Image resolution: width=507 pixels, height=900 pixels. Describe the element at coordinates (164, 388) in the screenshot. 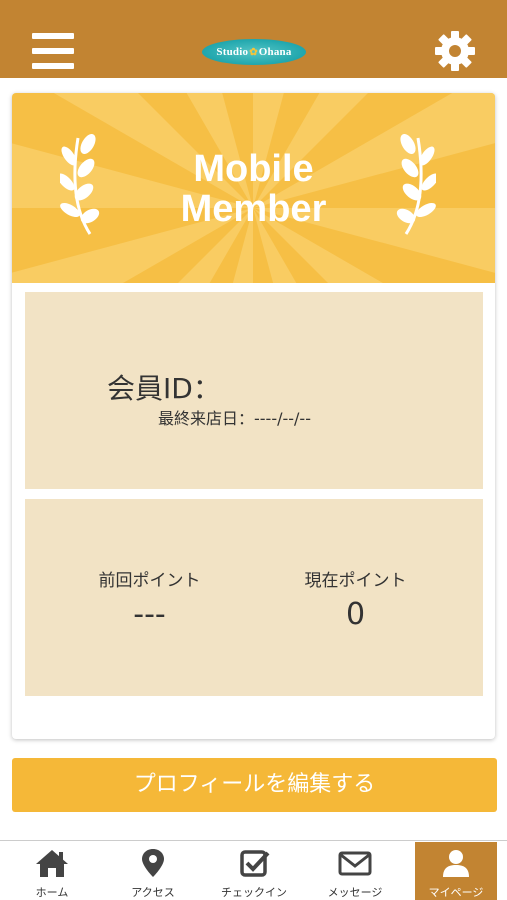

I see `member-id-label: 会員ID：` at that location.